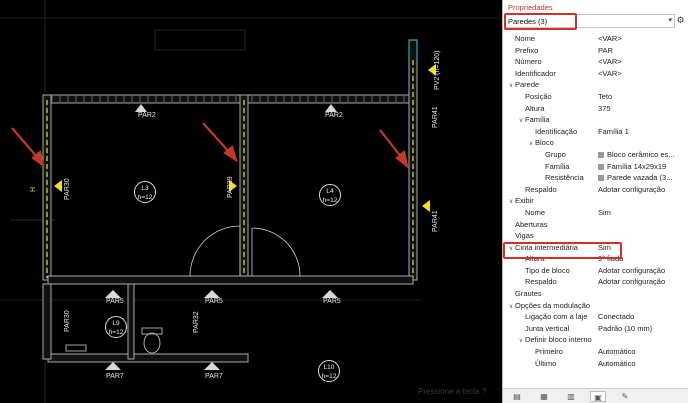  Describe the element at coordinates (230, 187) in the screenshot. I see `wall-label-par39: PAR39` at that location.